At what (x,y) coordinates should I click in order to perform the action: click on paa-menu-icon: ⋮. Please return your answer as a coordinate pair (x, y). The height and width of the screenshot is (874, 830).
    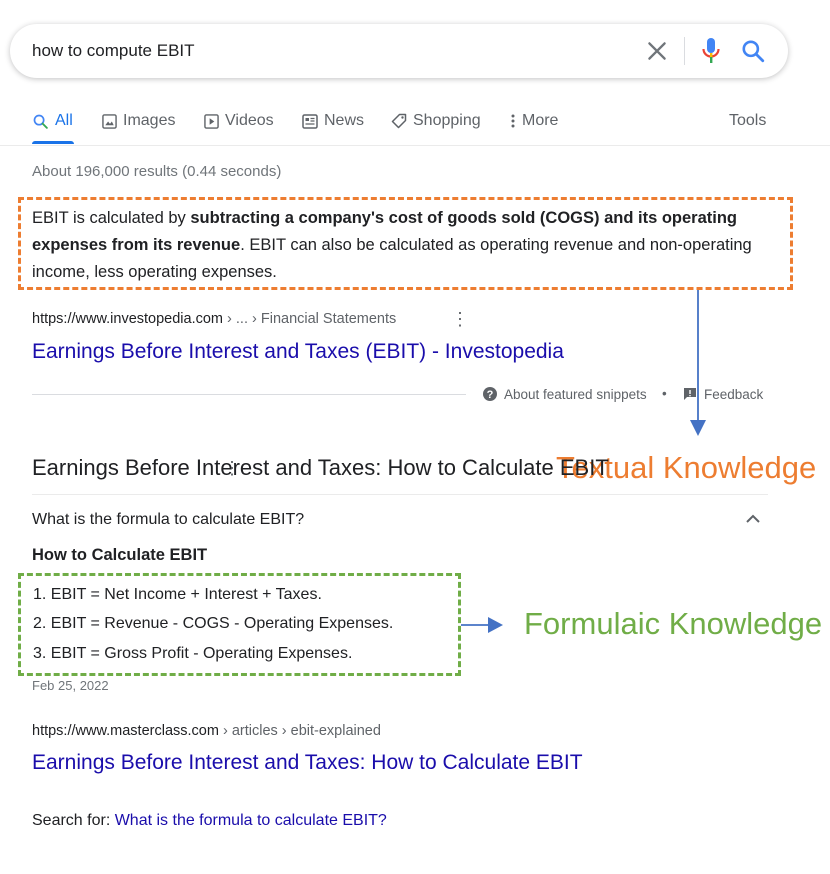
    Looking at the image, I should click on (232, 468).